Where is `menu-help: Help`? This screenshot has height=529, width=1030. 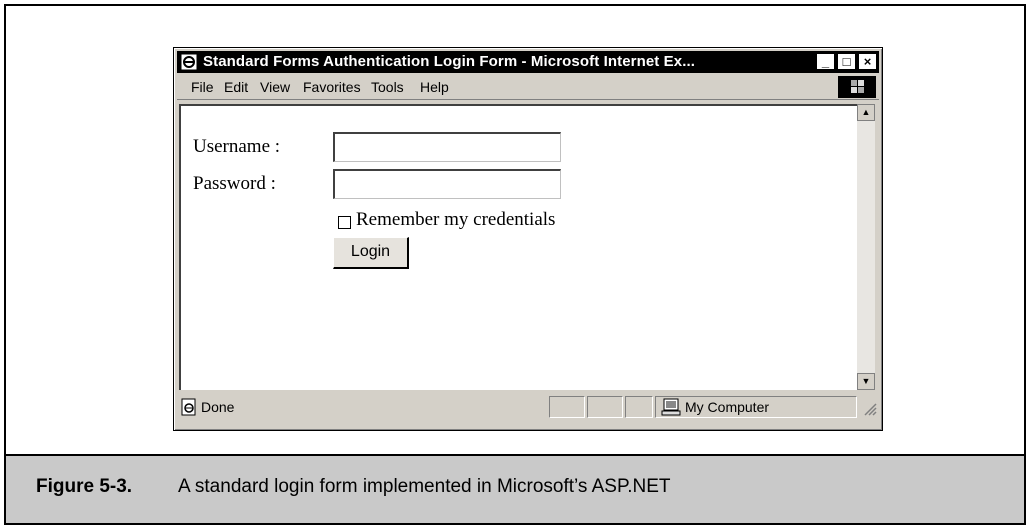 menu-help: Help is located at coordinates (434, 87).